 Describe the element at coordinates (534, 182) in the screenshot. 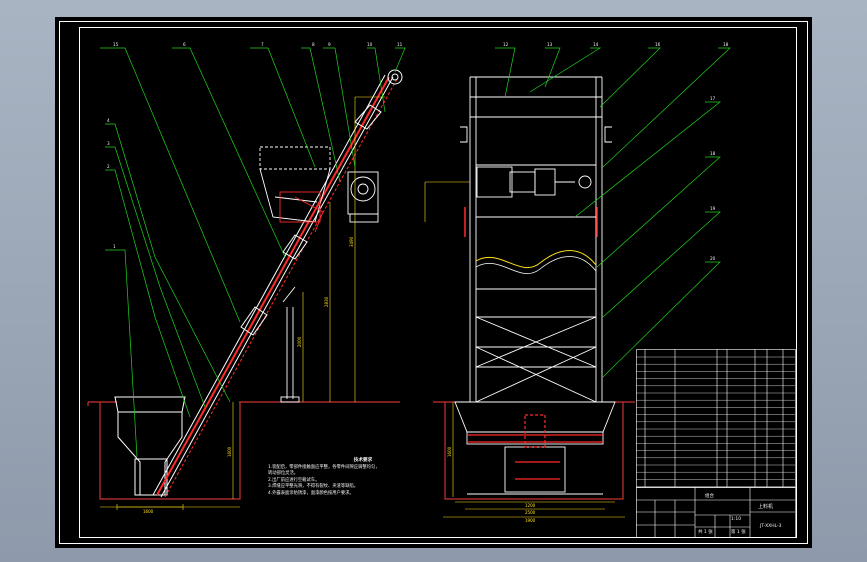

I see `tower-motor` at that location.